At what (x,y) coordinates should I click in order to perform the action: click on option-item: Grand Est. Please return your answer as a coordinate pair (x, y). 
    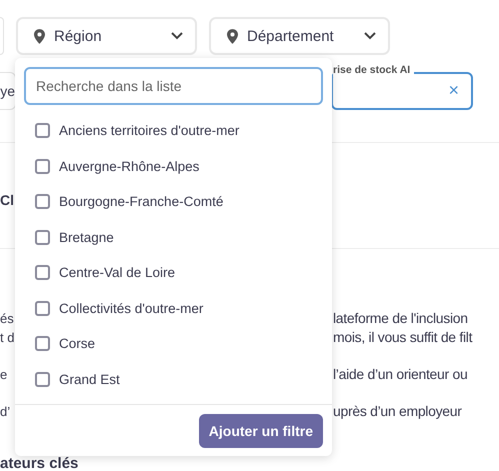
    Looking at the image, I should click on (183, 379).